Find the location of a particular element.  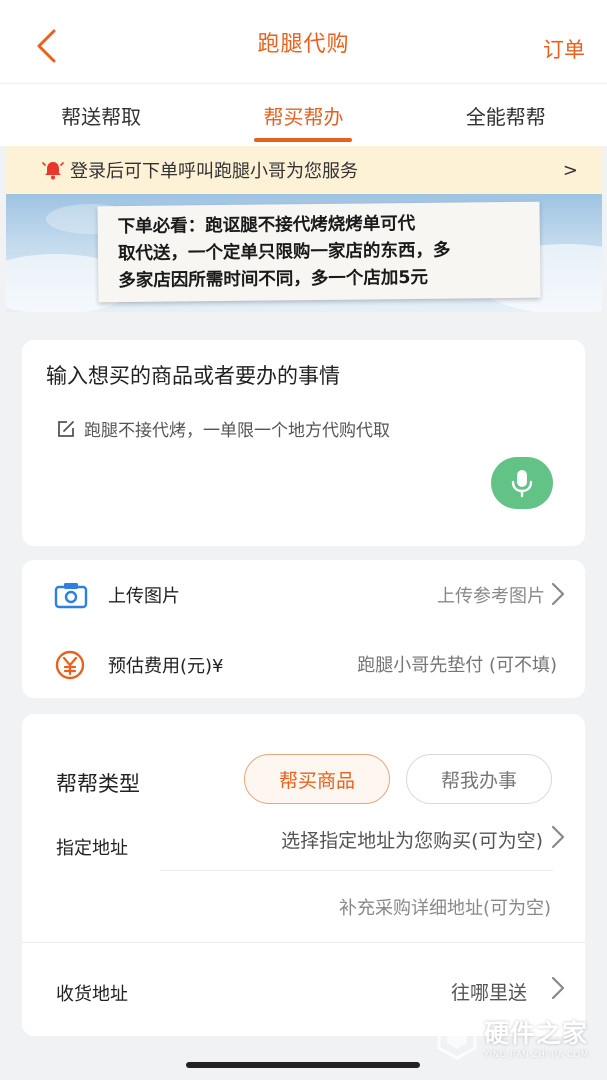

notice-text: 登录后可下单呼叫跑腿小哥为您服务 is located at coordinates (214, 171).